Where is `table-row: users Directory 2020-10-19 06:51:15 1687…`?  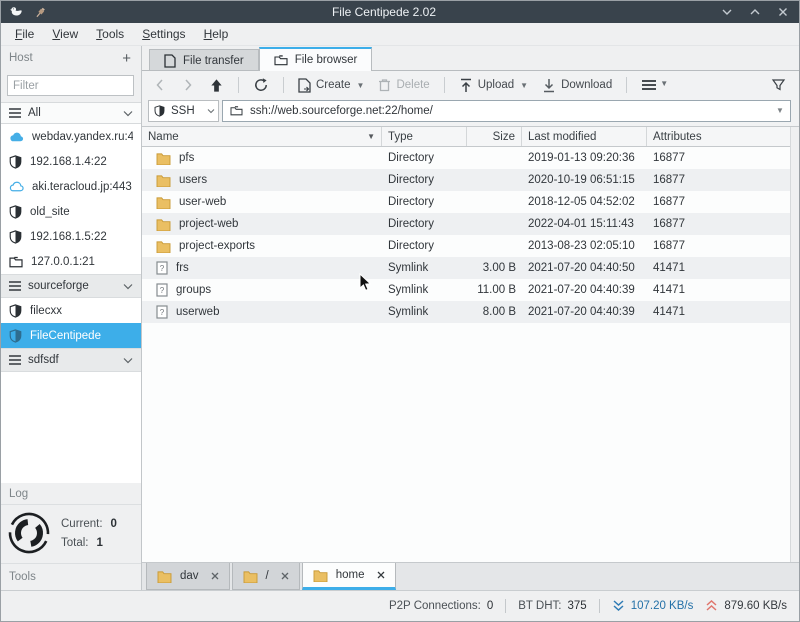
table-row: users Directory 2020-10-19 06:51:15 1687… is located at coordinates (466, 180).